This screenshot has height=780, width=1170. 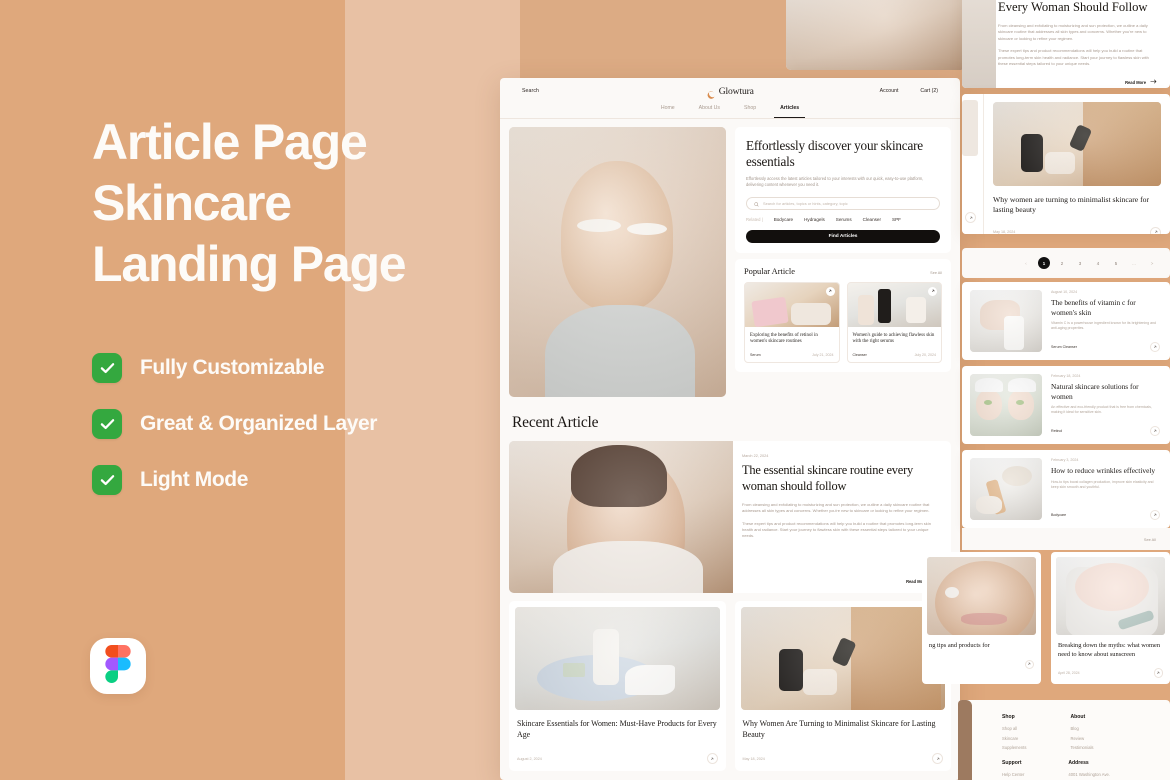 What do you see at coordinates (710, 93) in the screenshot?
I see `glowtura-mark-icon` at bounding box center [710, 93].